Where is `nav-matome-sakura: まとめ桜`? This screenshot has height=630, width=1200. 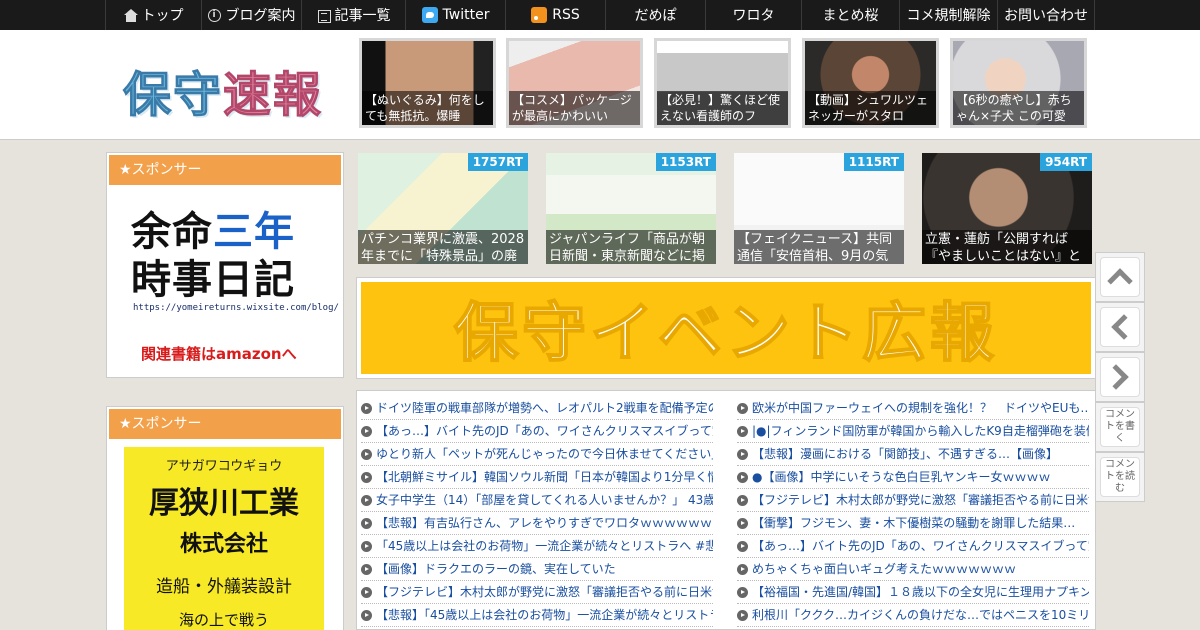
nav-matome-sakura: まとめ桜 is located at coordinates (850, 15).